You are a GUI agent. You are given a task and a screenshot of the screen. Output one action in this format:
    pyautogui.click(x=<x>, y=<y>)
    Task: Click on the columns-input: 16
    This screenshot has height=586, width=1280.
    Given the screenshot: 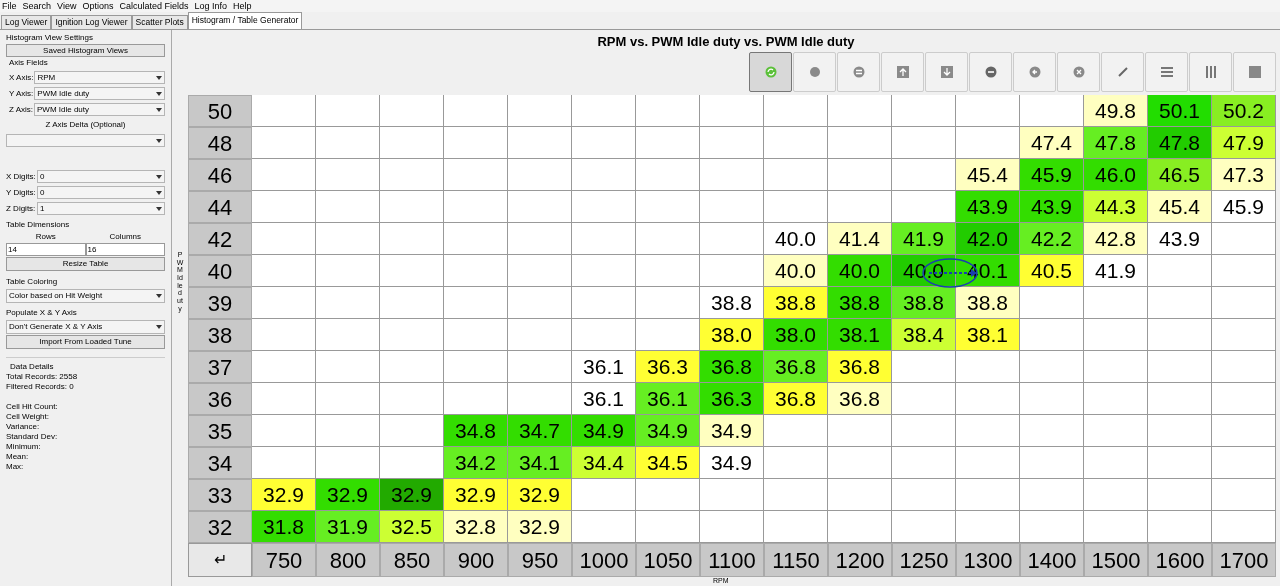 What is the action you would take?
    pyautogui.click(x=125, y=249)
    